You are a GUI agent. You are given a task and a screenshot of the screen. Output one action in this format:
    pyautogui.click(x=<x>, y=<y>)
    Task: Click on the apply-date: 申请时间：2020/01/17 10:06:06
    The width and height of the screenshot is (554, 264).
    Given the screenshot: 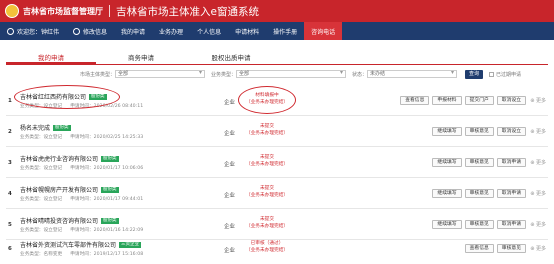 What is the action you would take?
    pyautogui.click(x=107, y=168)
    